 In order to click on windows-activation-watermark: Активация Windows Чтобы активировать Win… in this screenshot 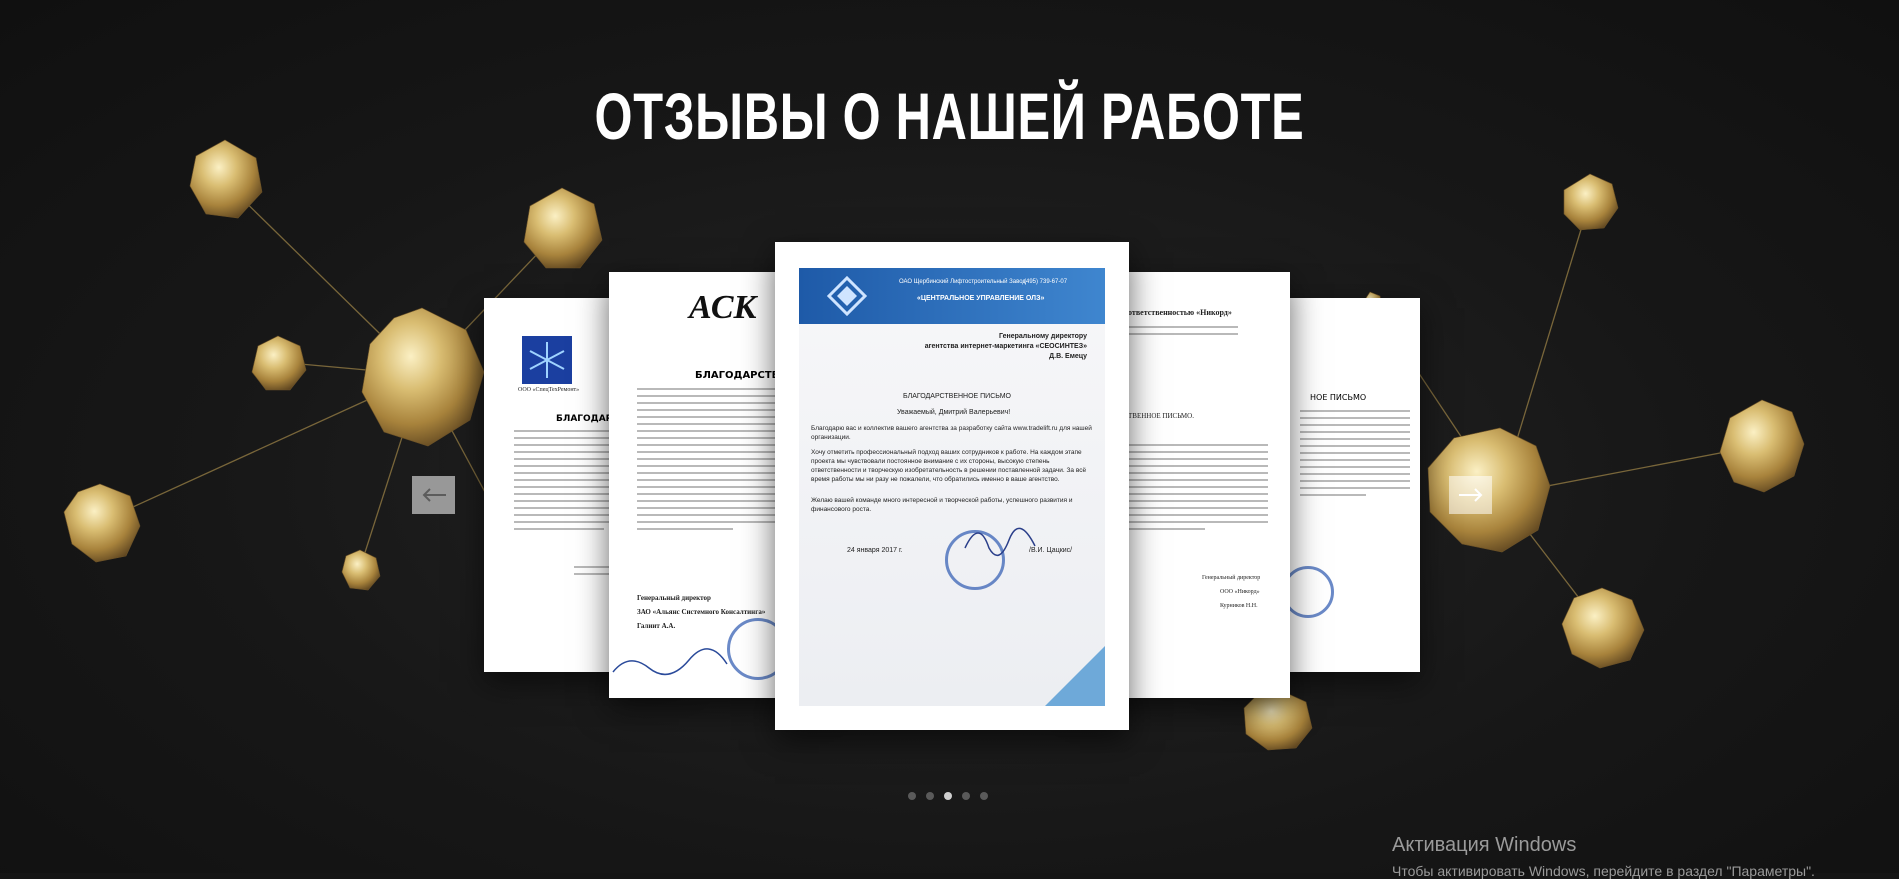, I will do `click(1603, 856)`.